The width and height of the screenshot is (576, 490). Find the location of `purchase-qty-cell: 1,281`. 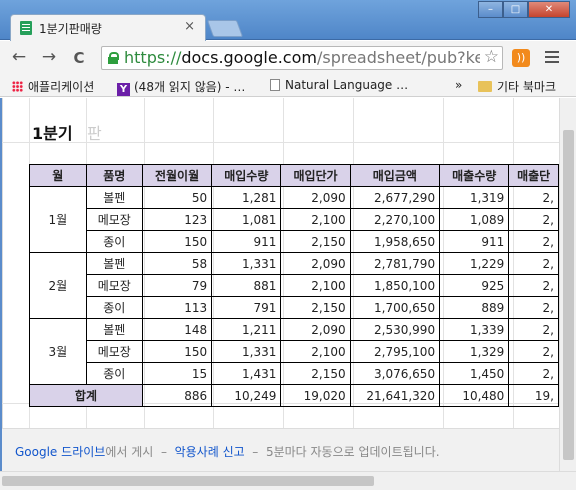

purchase-qty-cell: 1,281 is located at coordinates (246, 197).